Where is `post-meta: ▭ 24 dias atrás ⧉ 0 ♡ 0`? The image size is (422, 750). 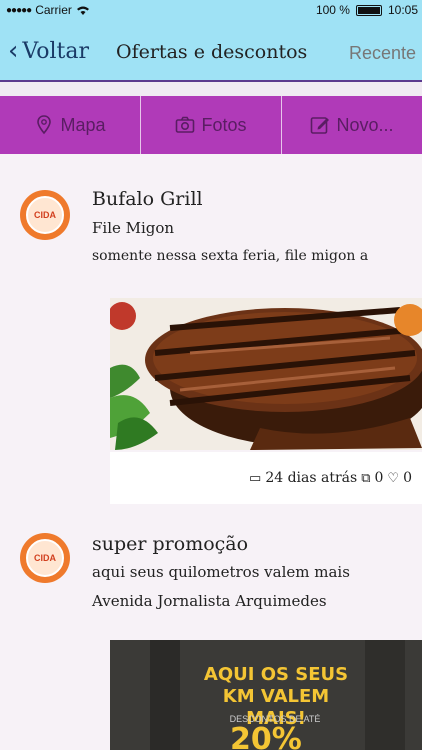
post-meta: ▭ 24 dias atrás ⧉ 0 ♡ 0 is located at coordinates (266, 478).